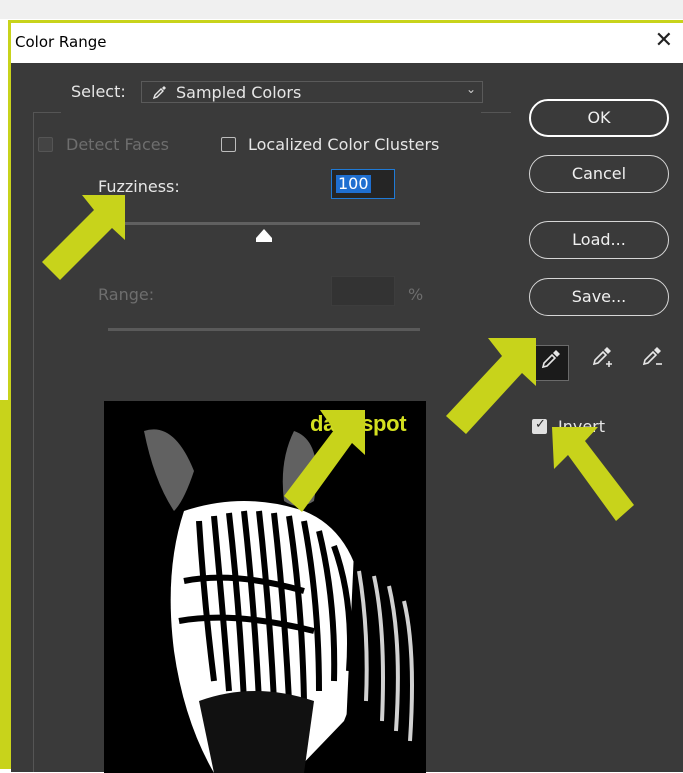 The image size is (683, 773). What do you see at coordinates (599, 118) in the screenshot?
I see `ok-button: OK` at bounding box center [599, 118].